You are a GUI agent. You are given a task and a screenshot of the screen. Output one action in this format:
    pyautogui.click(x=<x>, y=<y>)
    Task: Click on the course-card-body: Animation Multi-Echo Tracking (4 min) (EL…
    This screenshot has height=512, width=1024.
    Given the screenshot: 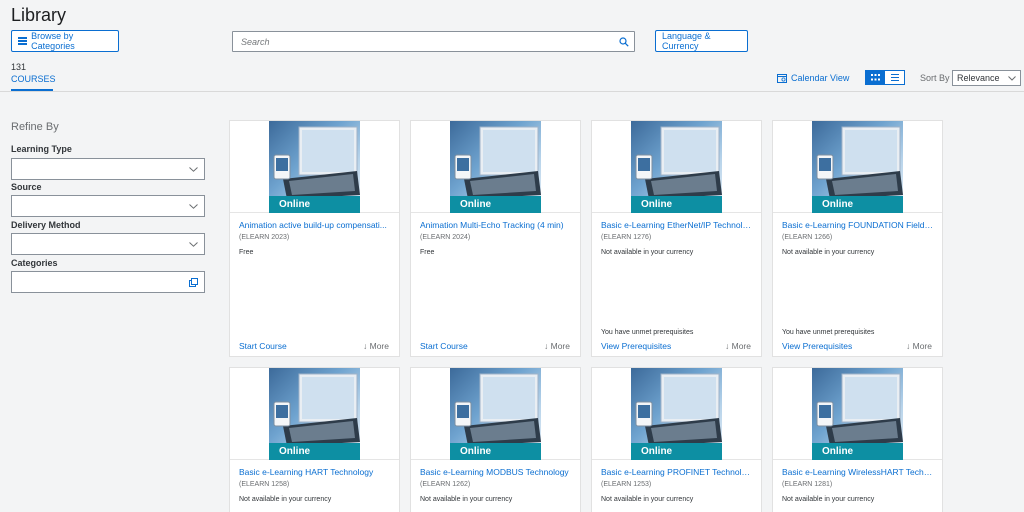 What is the action you would take?
    pyautogui.click(x=495, y=282)
    